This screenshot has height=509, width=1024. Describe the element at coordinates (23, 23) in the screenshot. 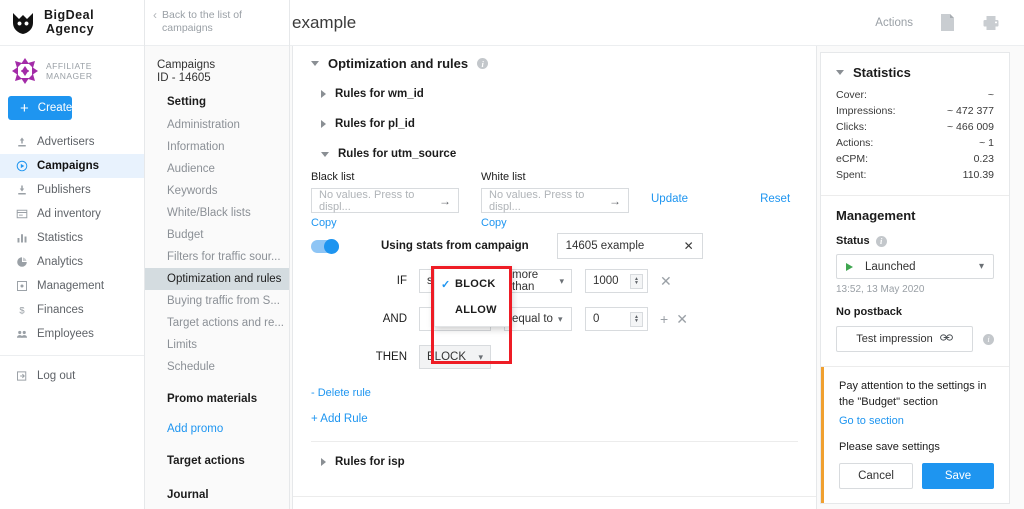

I see `shield-logo-icon` at that location.